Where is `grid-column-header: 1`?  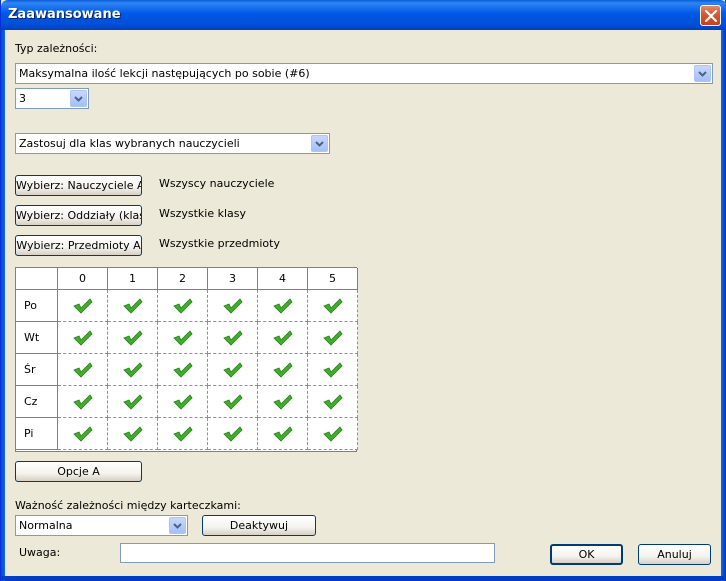
grid-column-header: 1 is located at coordinates (133, 279).